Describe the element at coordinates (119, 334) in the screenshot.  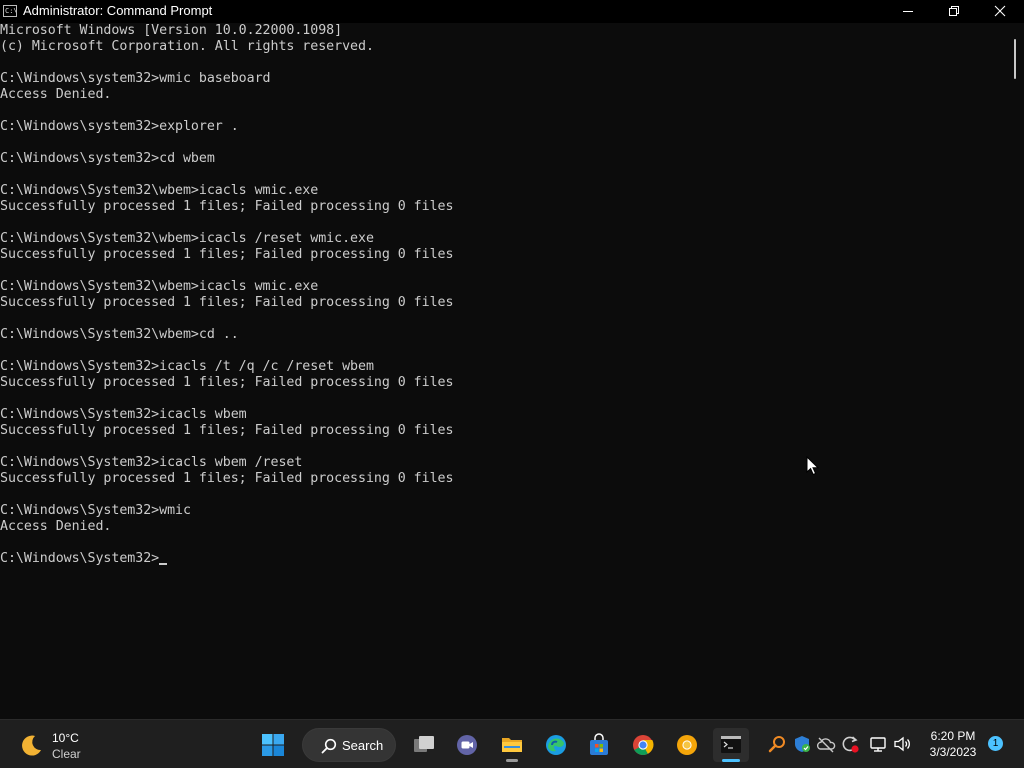
I see `console-line: C:\Windows\System32\wbem>cd ..` at that location.